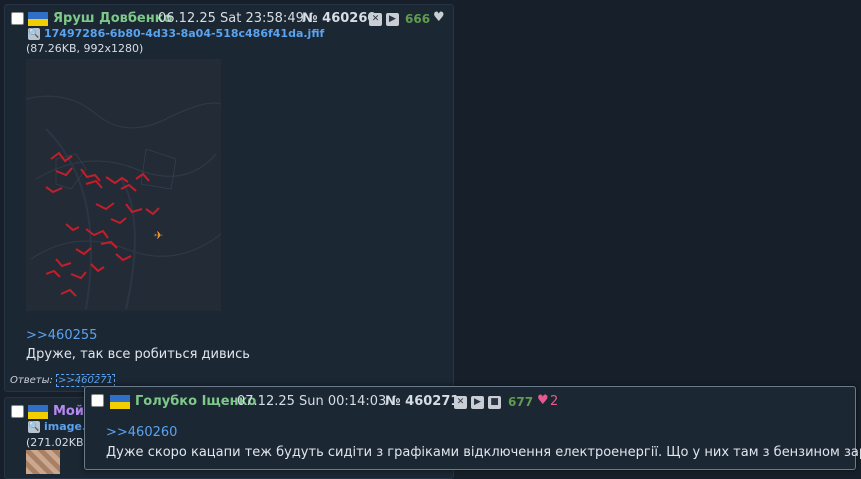  What do you see at coordinates (113, 18) in the screenshot?
I see `poster-name: Яруш Довбенко` at bounding box center [113, 18].